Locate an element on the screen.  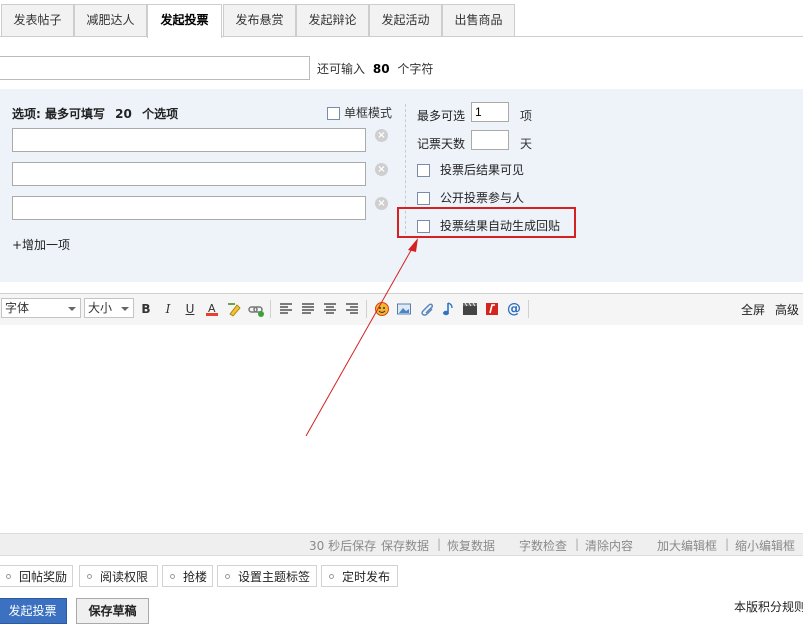
visible-after-vote-label: 投票后结果可见 is located at coordinates (482, 170).